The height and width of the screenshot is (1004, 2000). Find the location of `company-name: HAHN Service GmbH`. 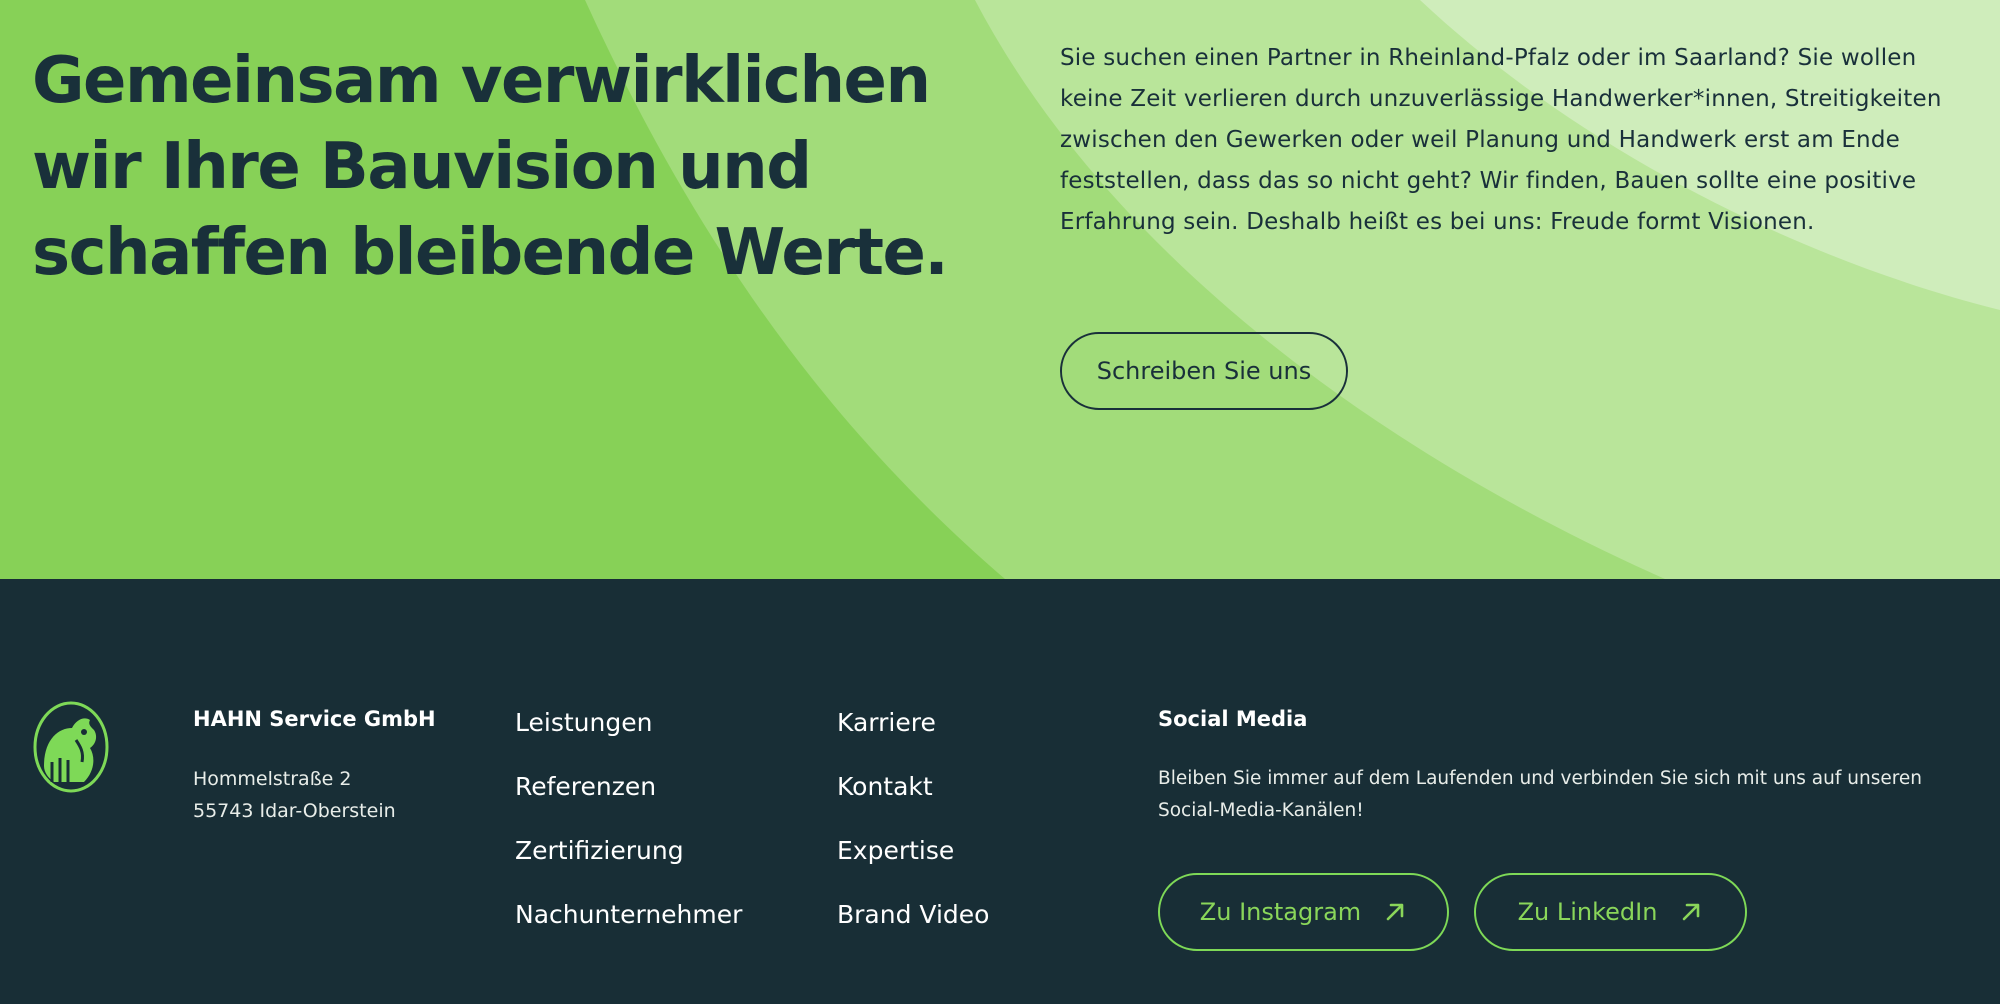

company-name: HAHN Service GmbH is located at coordinates (314, 719).